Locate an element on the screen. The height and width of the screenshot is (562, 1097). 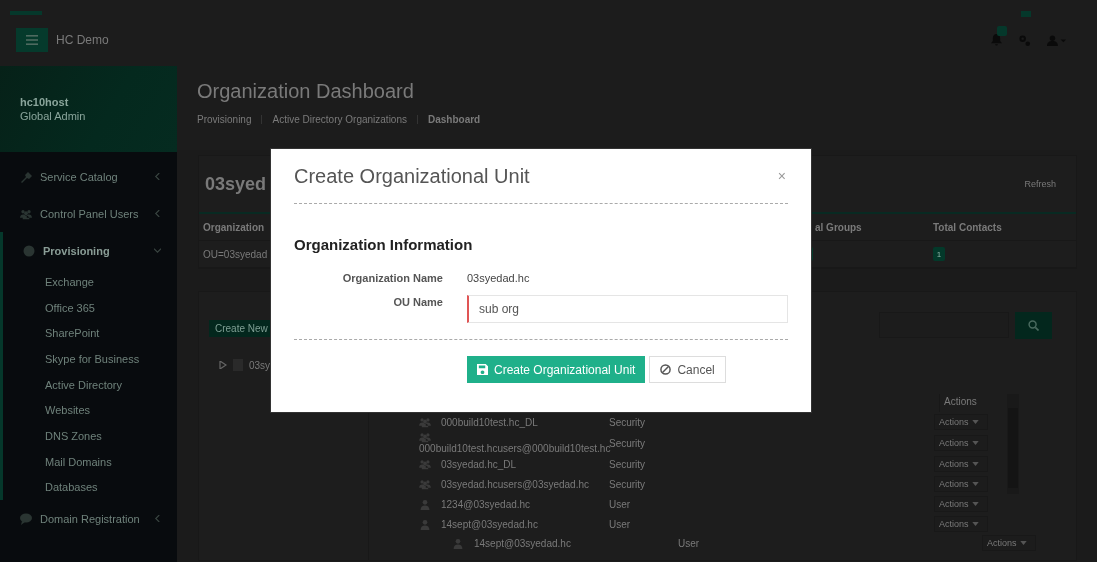
user-name: hc10host is located at coordinates (45, 102).